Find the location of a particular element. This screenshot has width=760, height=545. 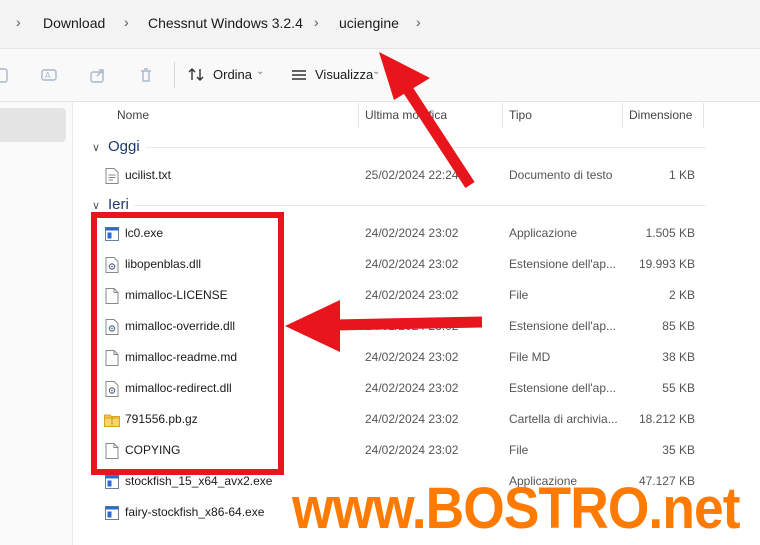

arrow-to-files-icon is located at coordinates (384, 326).